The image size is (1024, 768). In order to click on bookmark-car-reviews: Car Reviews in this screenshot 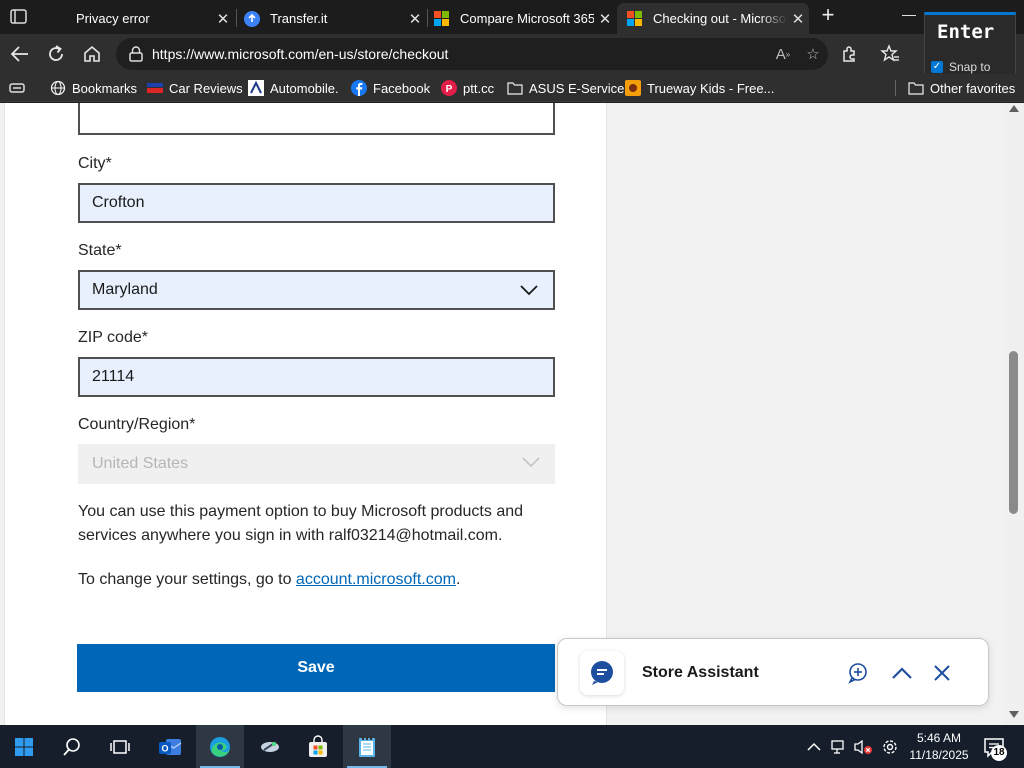, I will do `click(195, 88)`.